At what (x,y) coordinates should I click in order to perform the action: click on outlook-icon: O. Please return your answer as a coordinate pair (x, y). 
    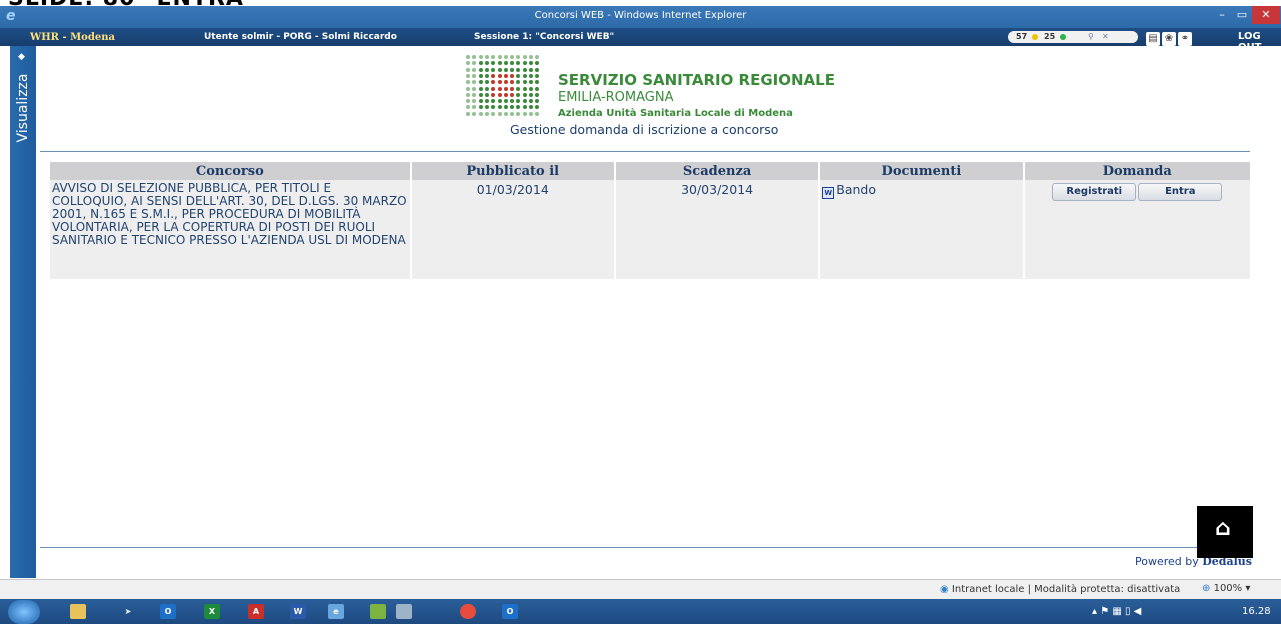
    Looking at the image, I should click on (168, 611).